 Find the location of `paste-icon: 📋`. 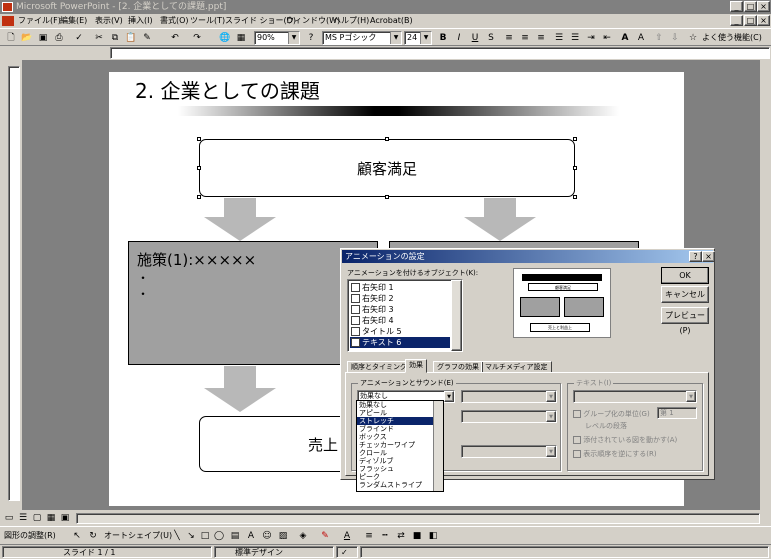

paste-icon: 📋 is located at coordinates (131, 38).